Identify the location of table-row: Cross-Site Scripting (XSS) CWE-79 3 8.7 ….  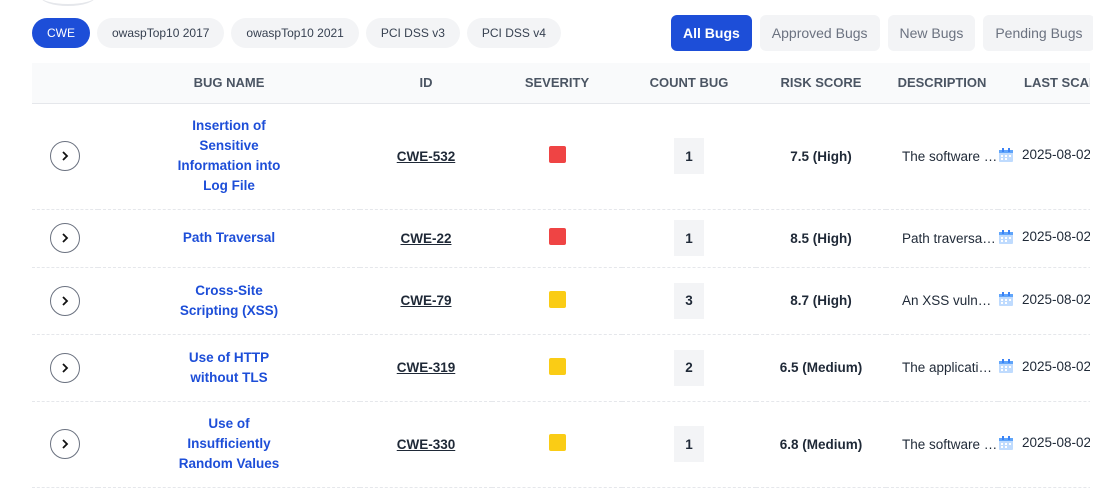
(561, 301).